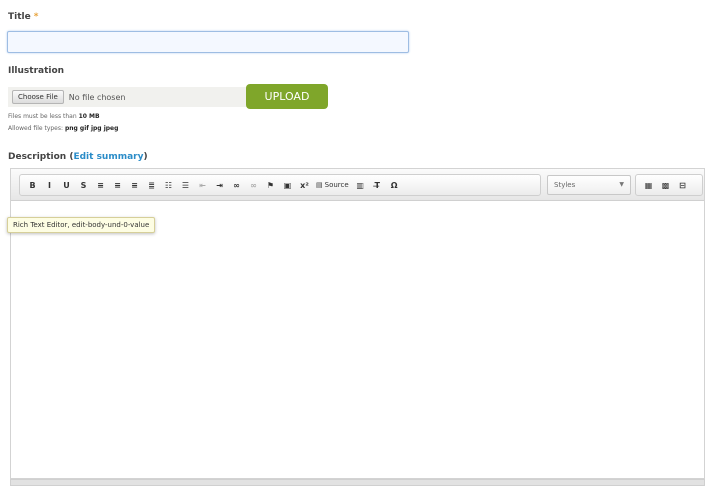 Image resolution: width=705 pixels, height=486 pixels. What do you see at coordinates (97, 97) in the screenshot?
I see `no-file-text: No file chosen` at bounding box center [97, 97].